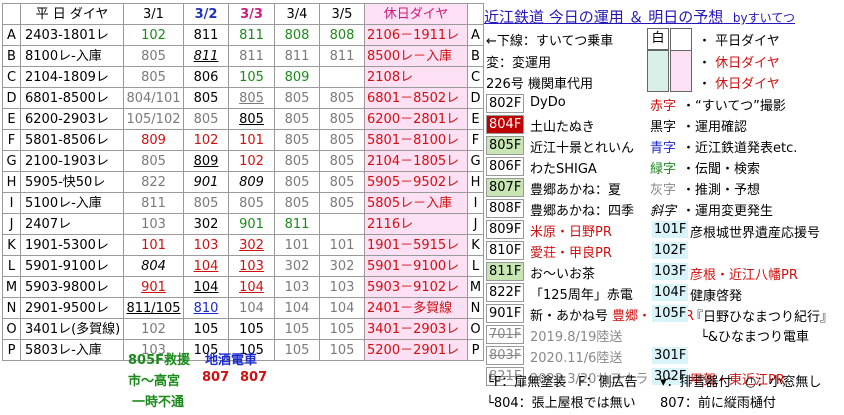 Image resolution: width=844 pixels, height=415 pixels. Describe the element at coordinates (475, 203) in the screenshot. I see `row-letter-right: I` at that location.